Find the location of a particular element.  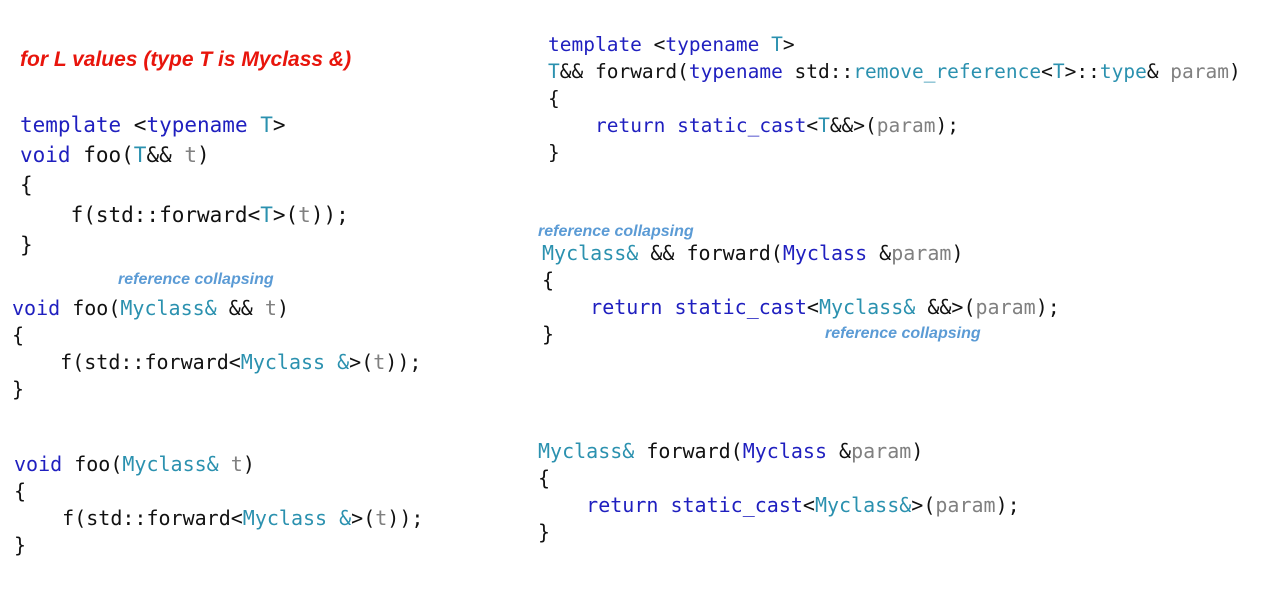

code-token: &&>( is located at coordinates (945, 307).